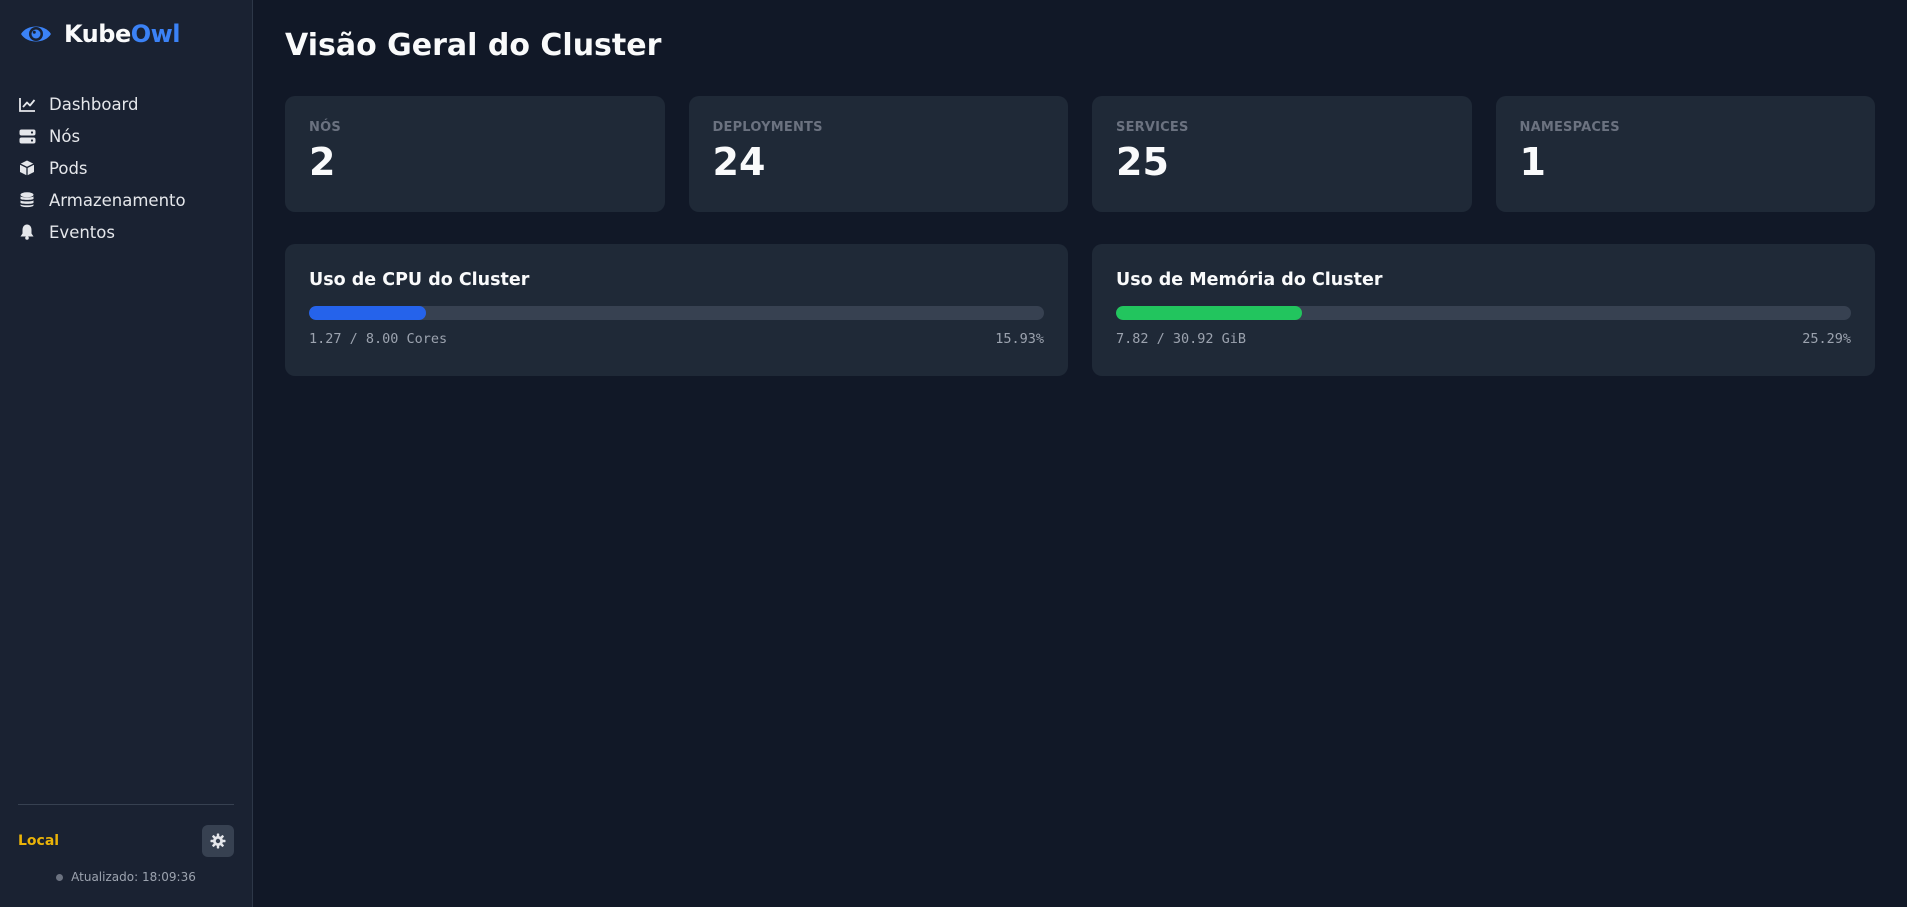 Image resolution: width=1907 pixels, height=907 pixels. What do you see at coordinates (27, 200) in the screenshot?
I see `database-icon` at bounding box center [27, 200].